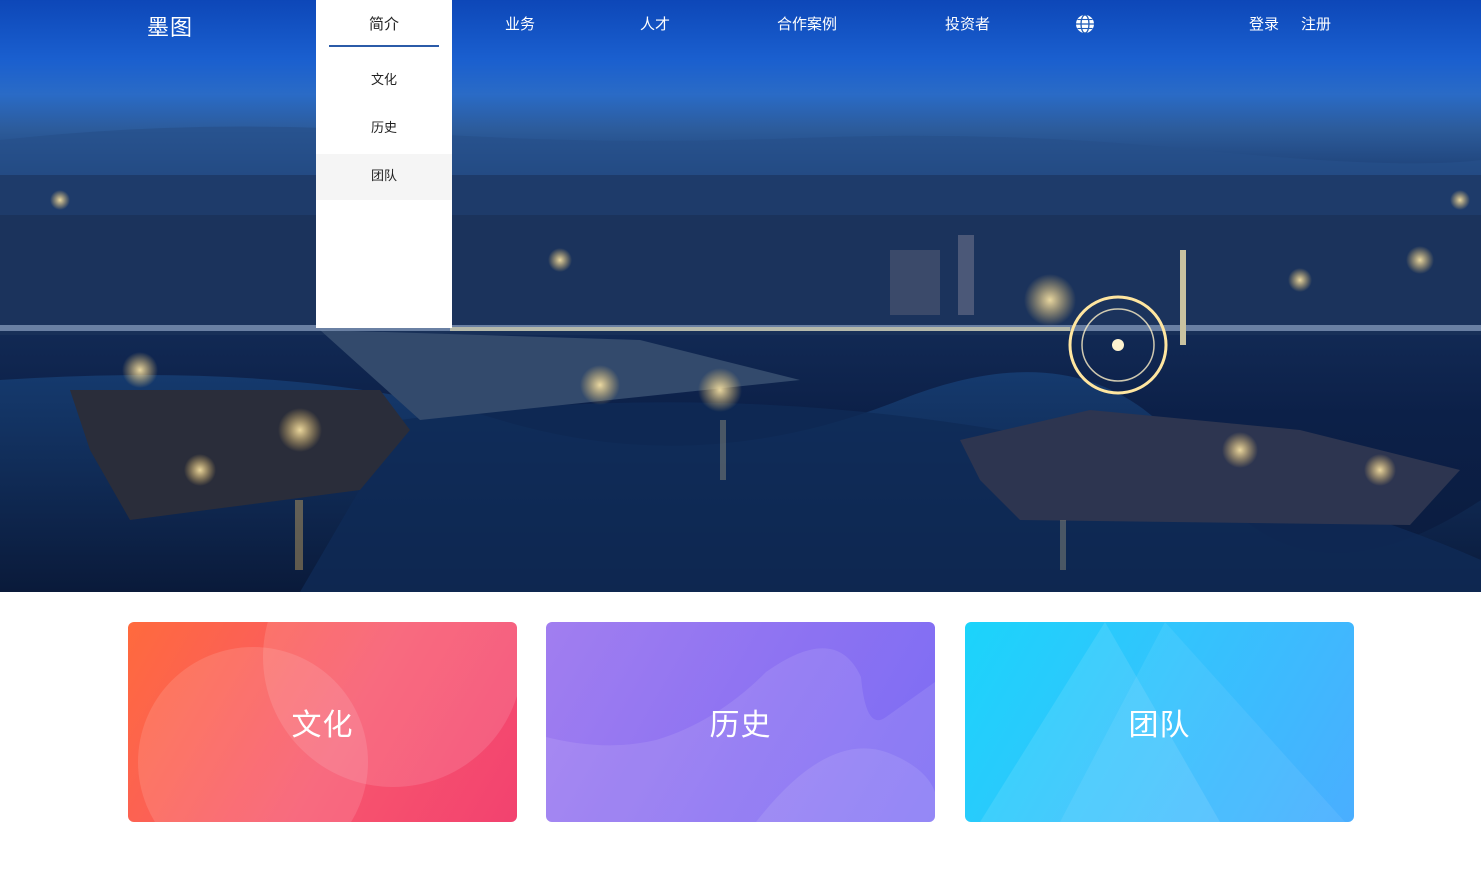  Describe the element at coordinates (655, 23) in the screenshot. I see `nav-item-talent: 人才` at that location.